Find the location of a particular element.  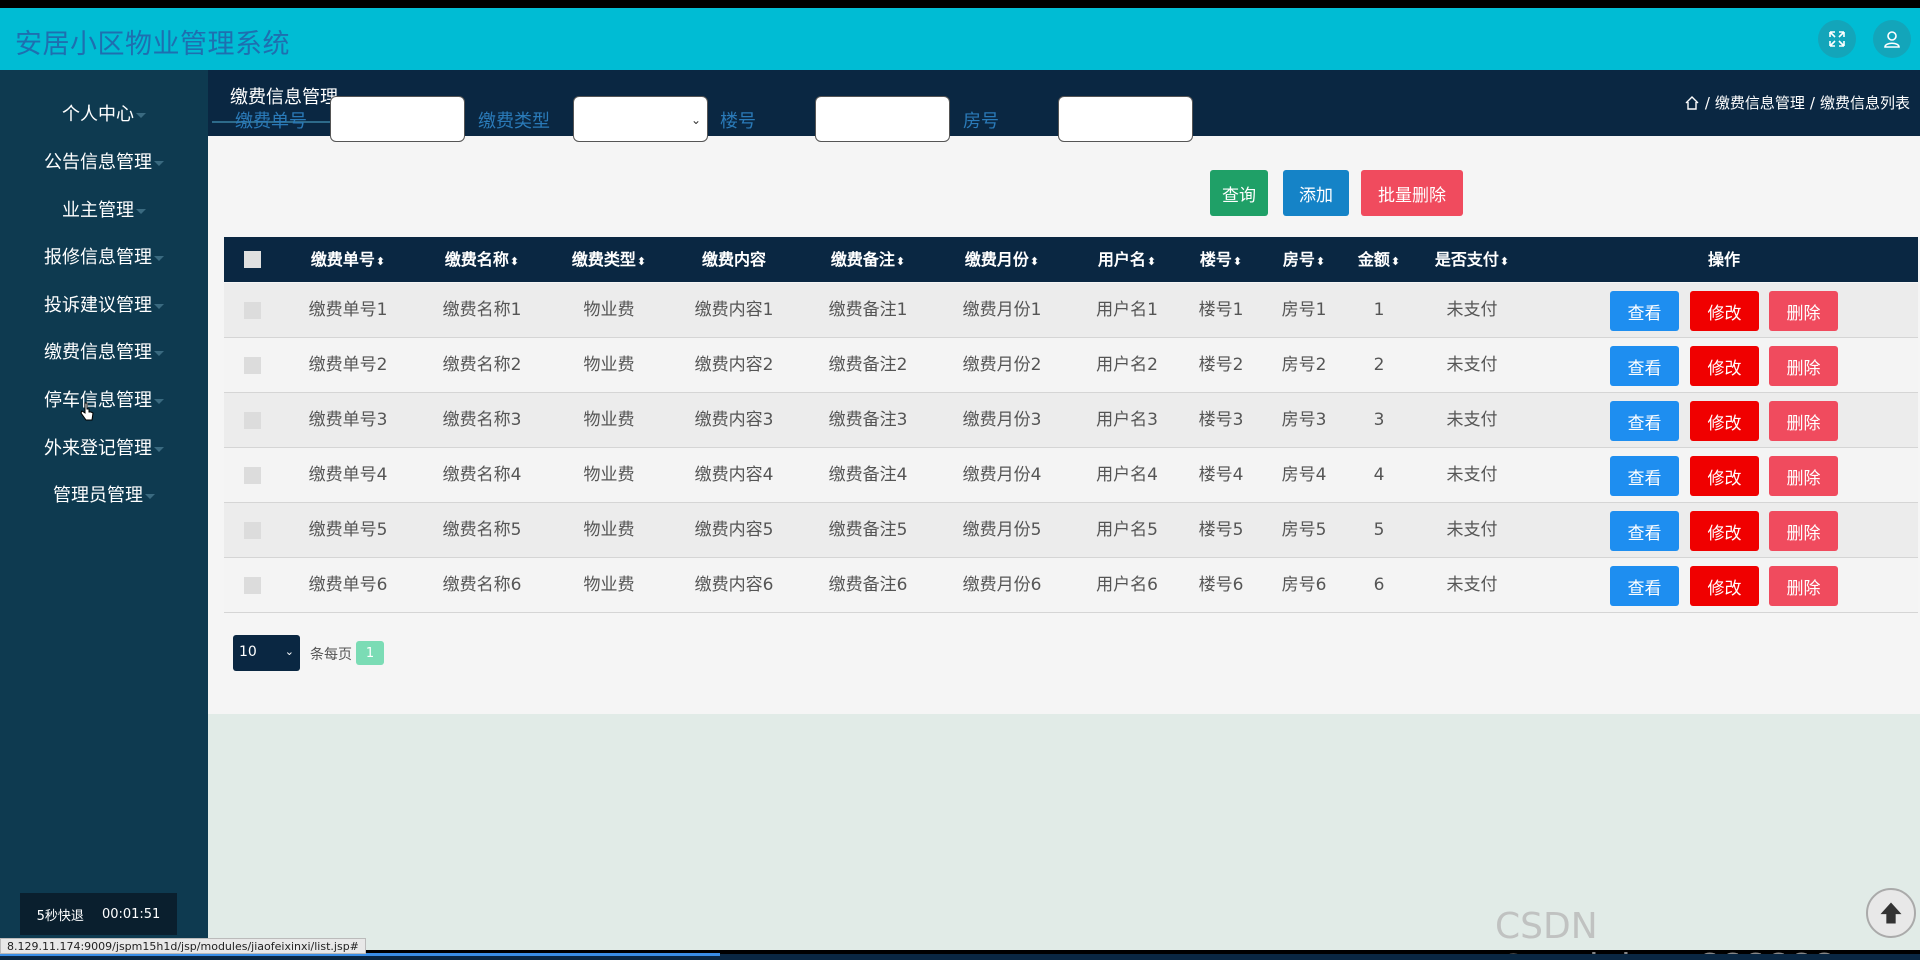

cell-type: 物业费 is located at coordinates (609, 310).